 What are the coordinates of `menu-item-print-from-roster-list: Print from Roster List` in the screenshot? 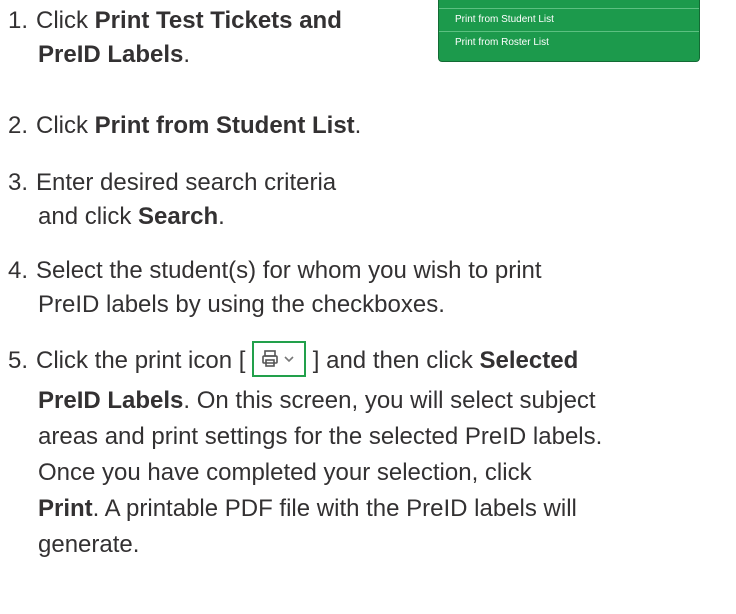 It's located at (569, 43).